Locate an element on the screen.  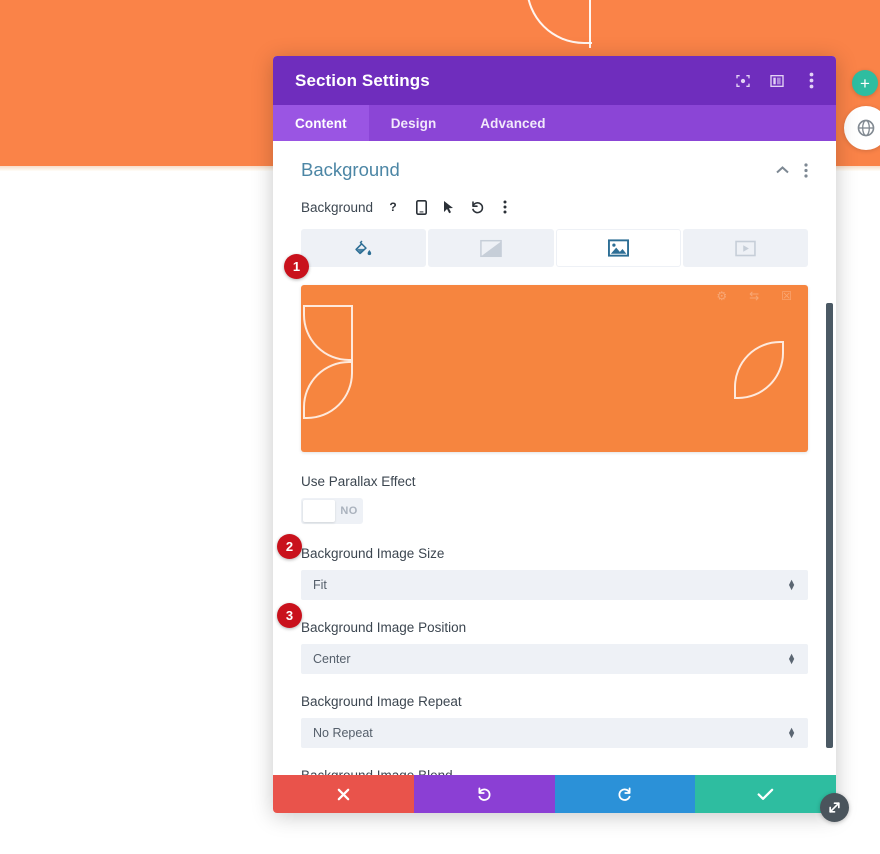
background-image-repeat-label: Background Image Repeat is located at coordinates (381, 701).